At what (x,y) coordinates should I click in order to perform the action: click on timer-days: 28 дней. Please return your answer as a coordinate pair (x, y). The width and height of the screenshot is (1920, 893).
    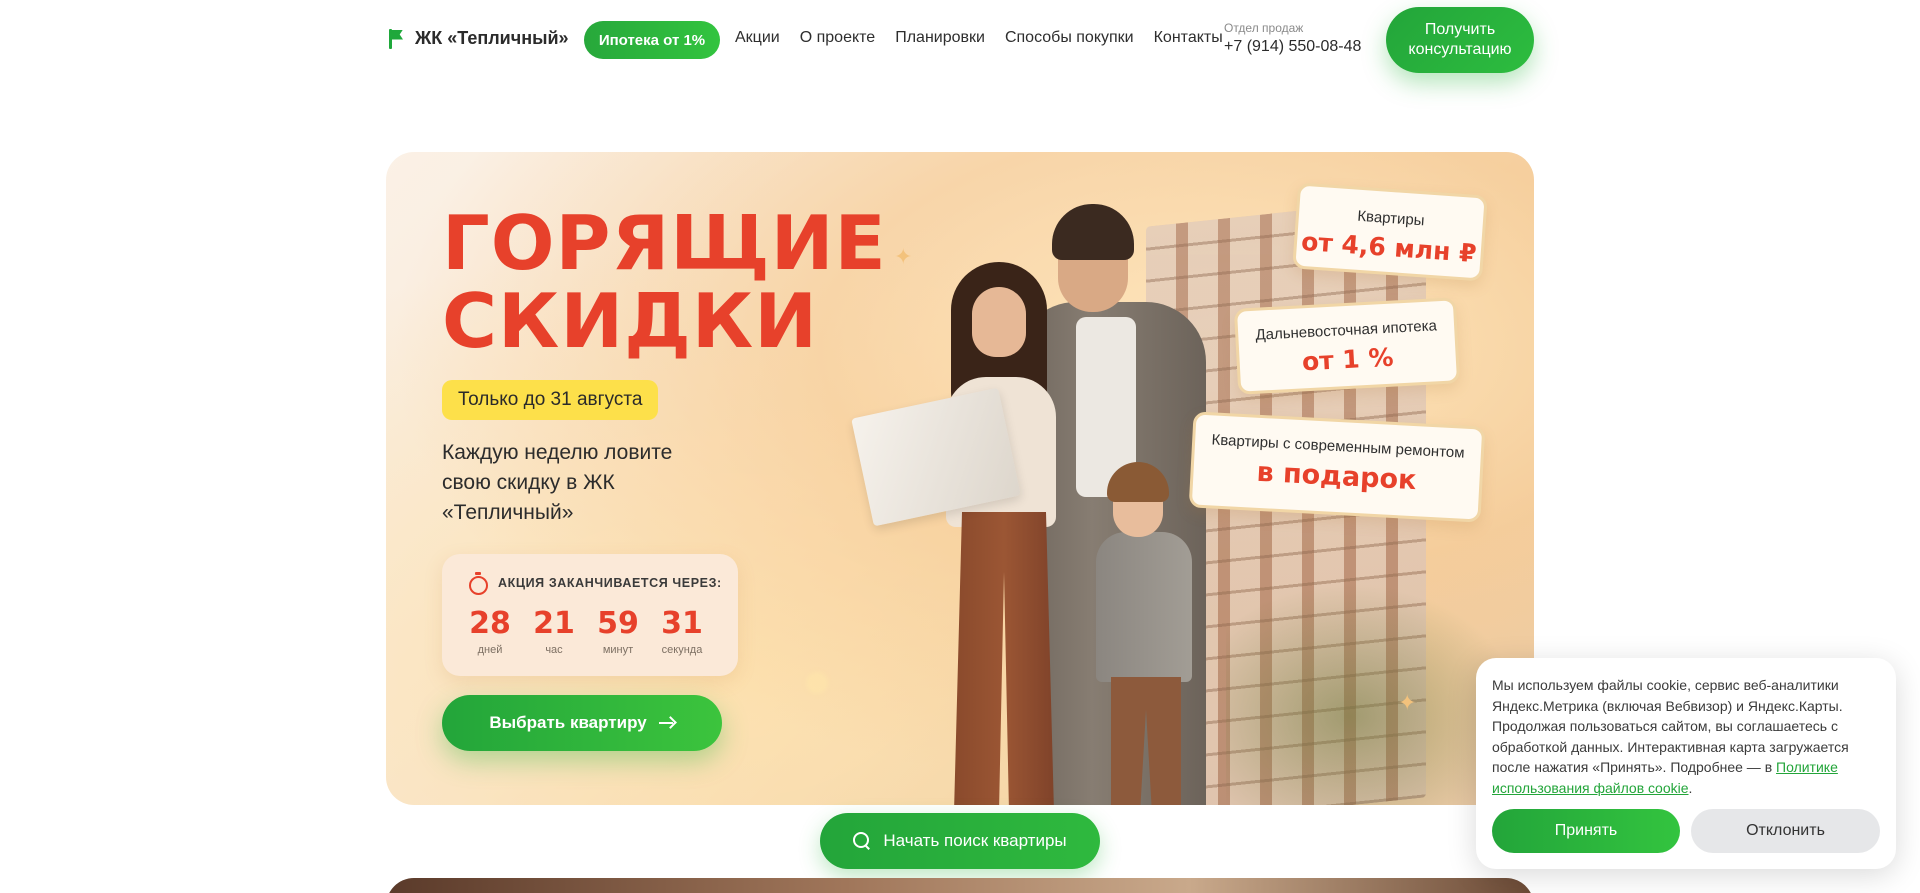
    Looking at the image, I should click on (490, 631).